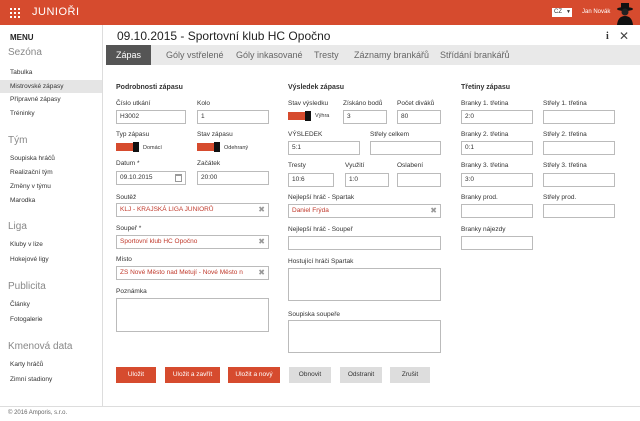 The width and height of the screenshot is (640, 421). Describe the element at coordinates (192, 375) in the screenshot. I see `save-close-button: Uložit a zavřít` at that location.